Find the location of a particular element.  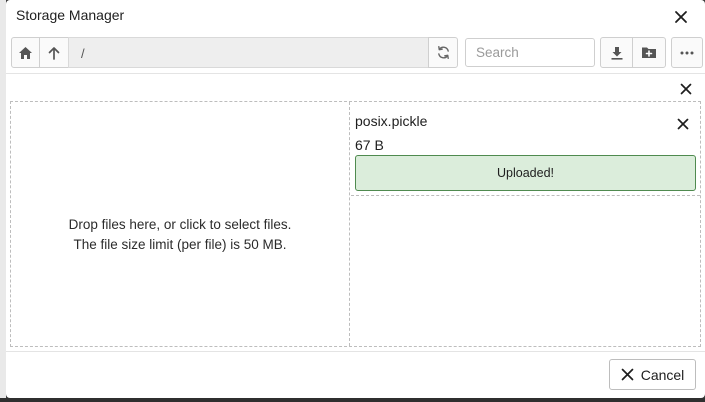

path-field: / is located at coordinates (248, 52).